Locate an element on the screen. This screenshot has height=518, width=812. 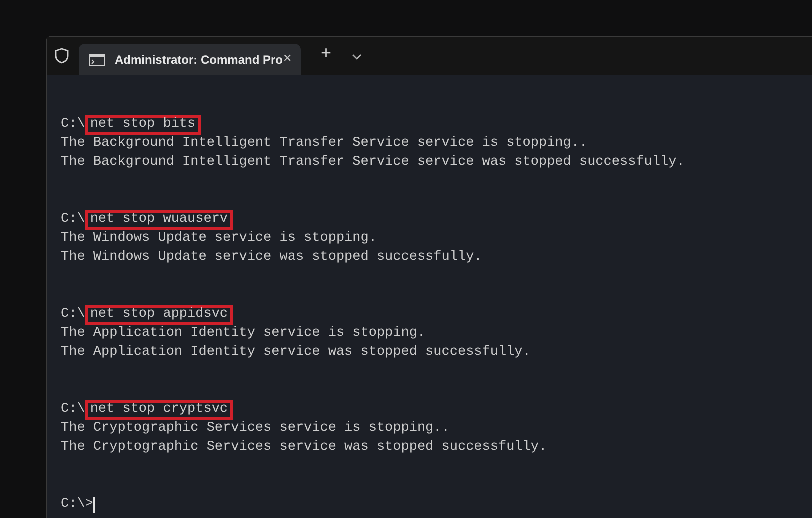
command-prompt: C:\> is located at coordinates (77, 505).